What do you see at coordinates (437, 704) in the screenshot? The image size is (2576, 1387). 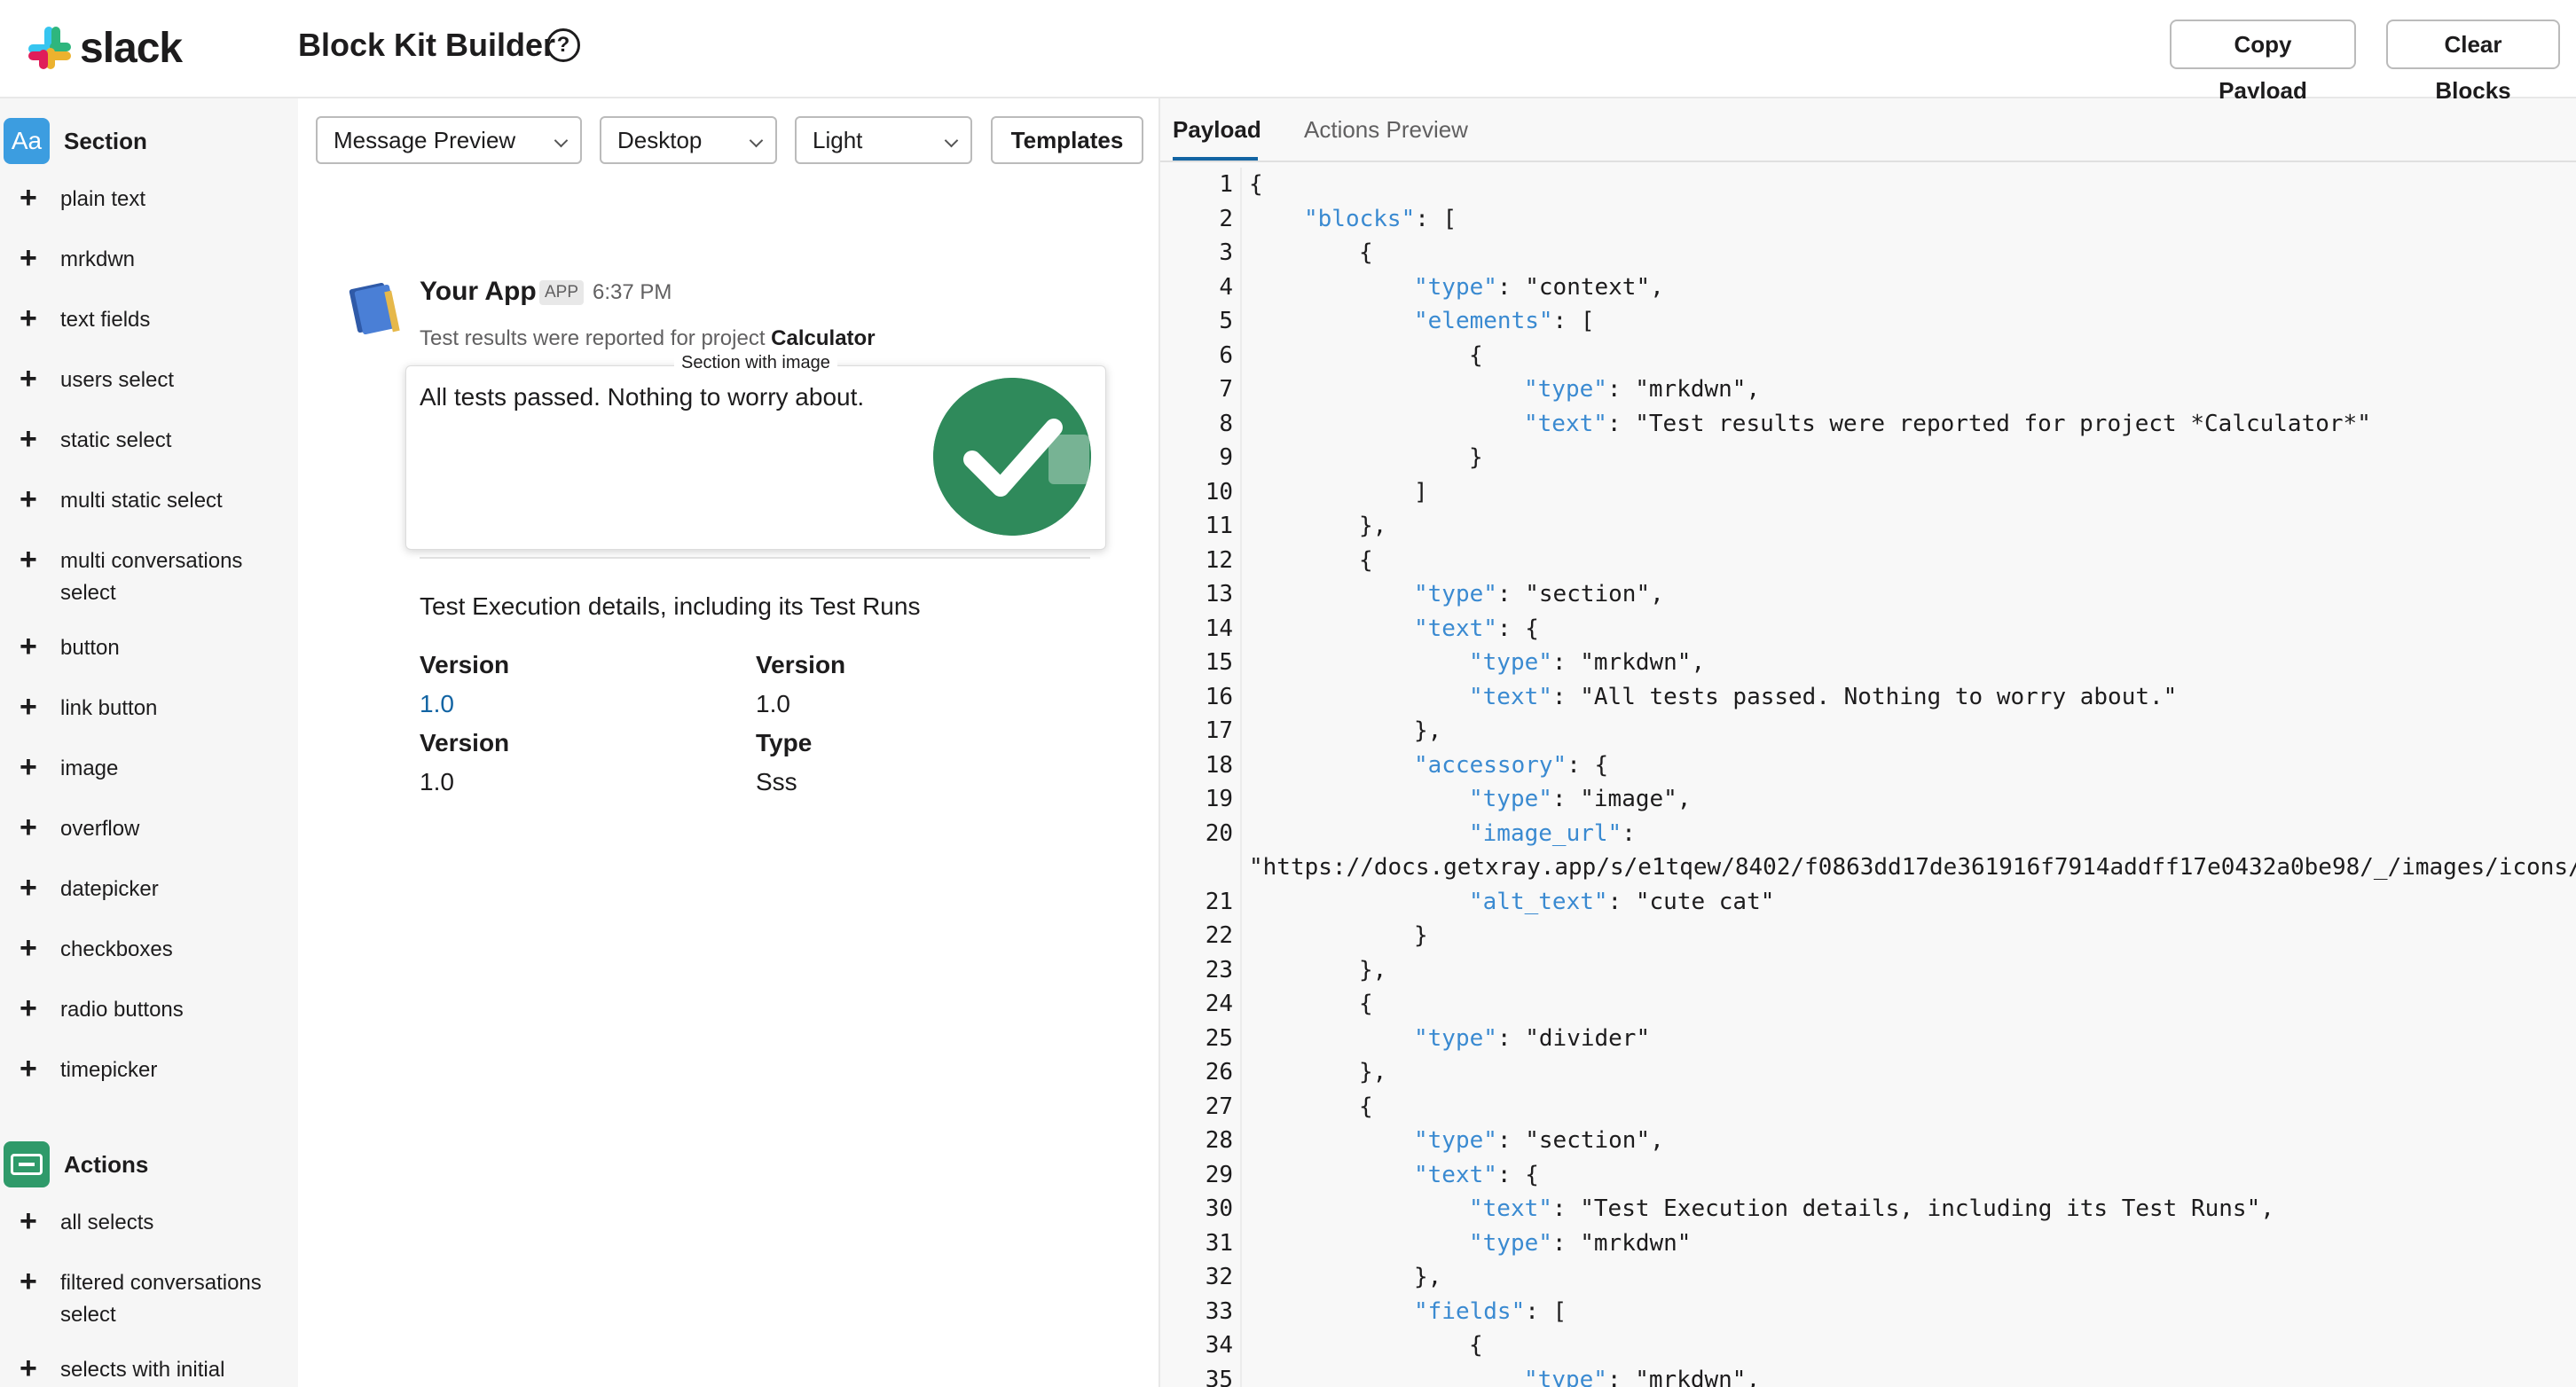 I see `field-value-link: 1.0` at bounding box center [437, 704].